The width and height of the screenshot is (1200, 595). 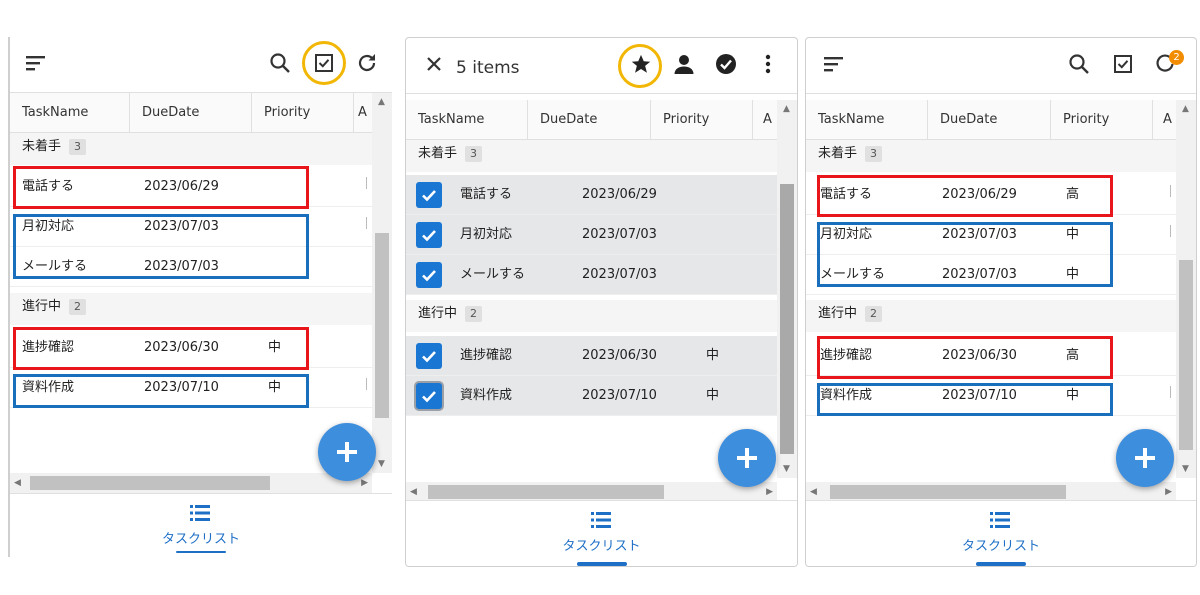 I want to click on task-name: 月初対応, so click(x=486, y=234).